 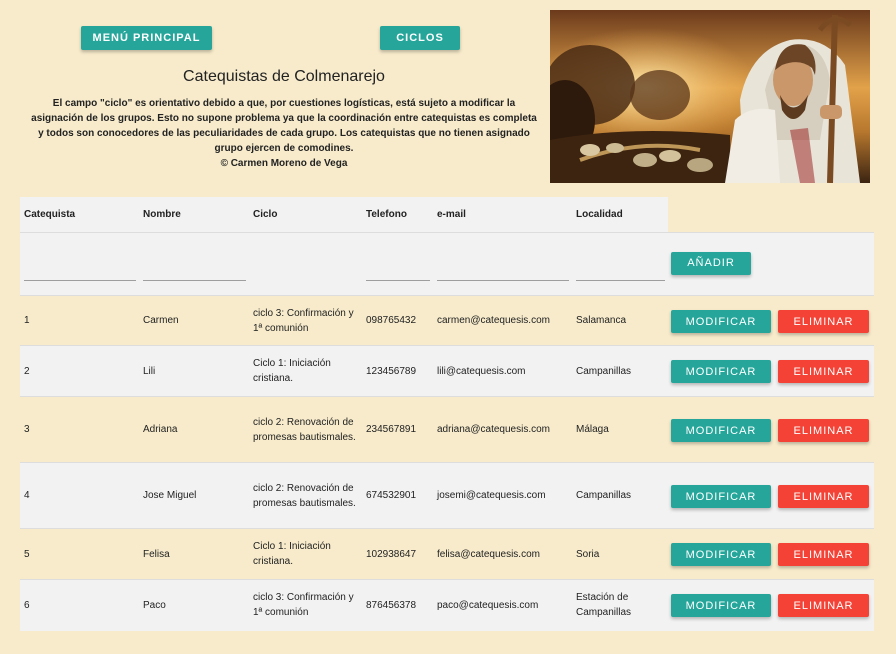 I want to click on localidad-input, so click(x=620, y=273).